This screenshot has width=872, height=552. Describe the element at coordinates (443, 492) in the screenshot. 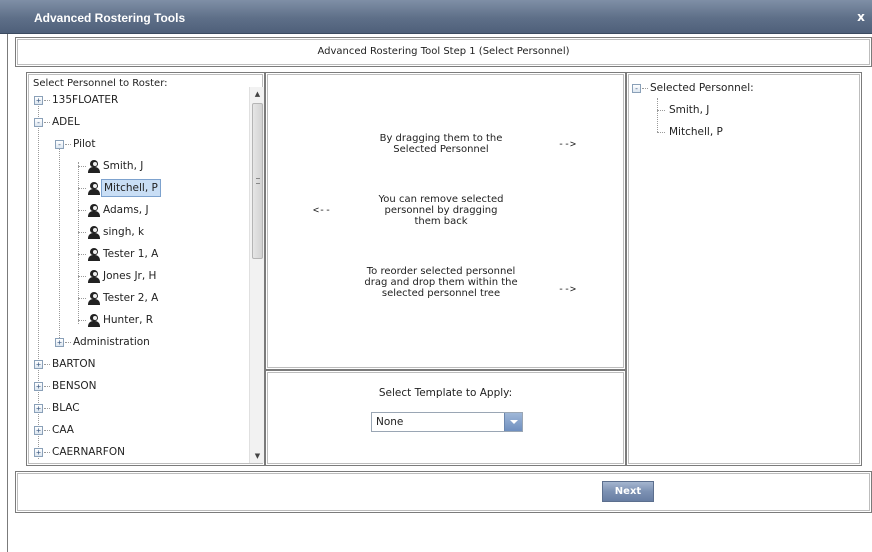

I see `footer-bar: Next` at that location.